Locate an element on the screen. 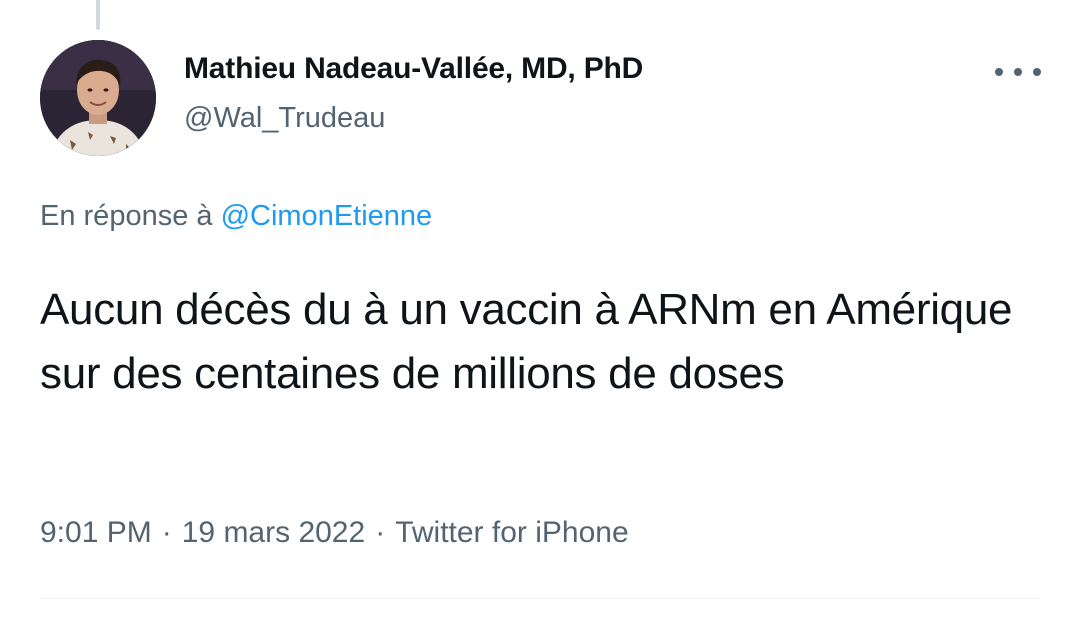  user-avatar-icon is located at coordinates (98, 98).